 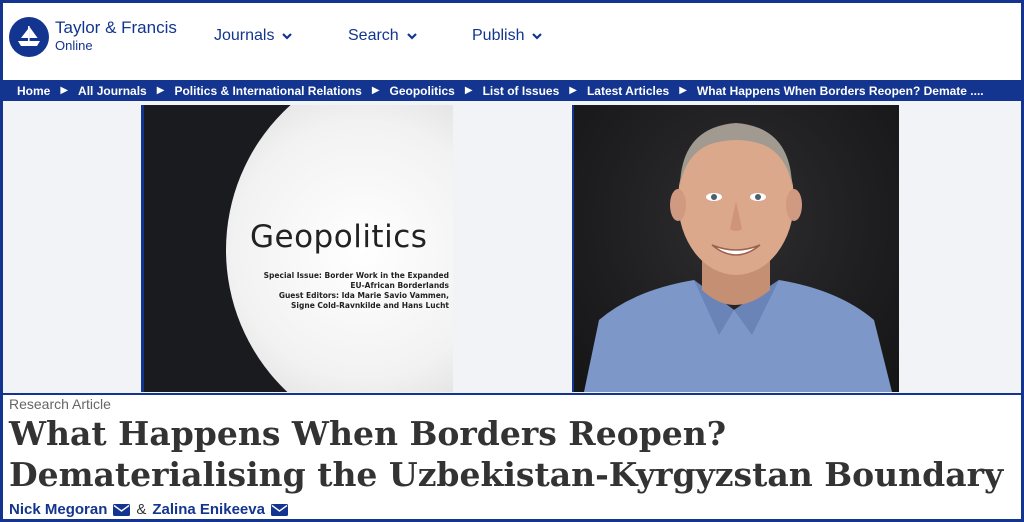 I want to click on nav-search-label: Search, so click(x=373, y=35).